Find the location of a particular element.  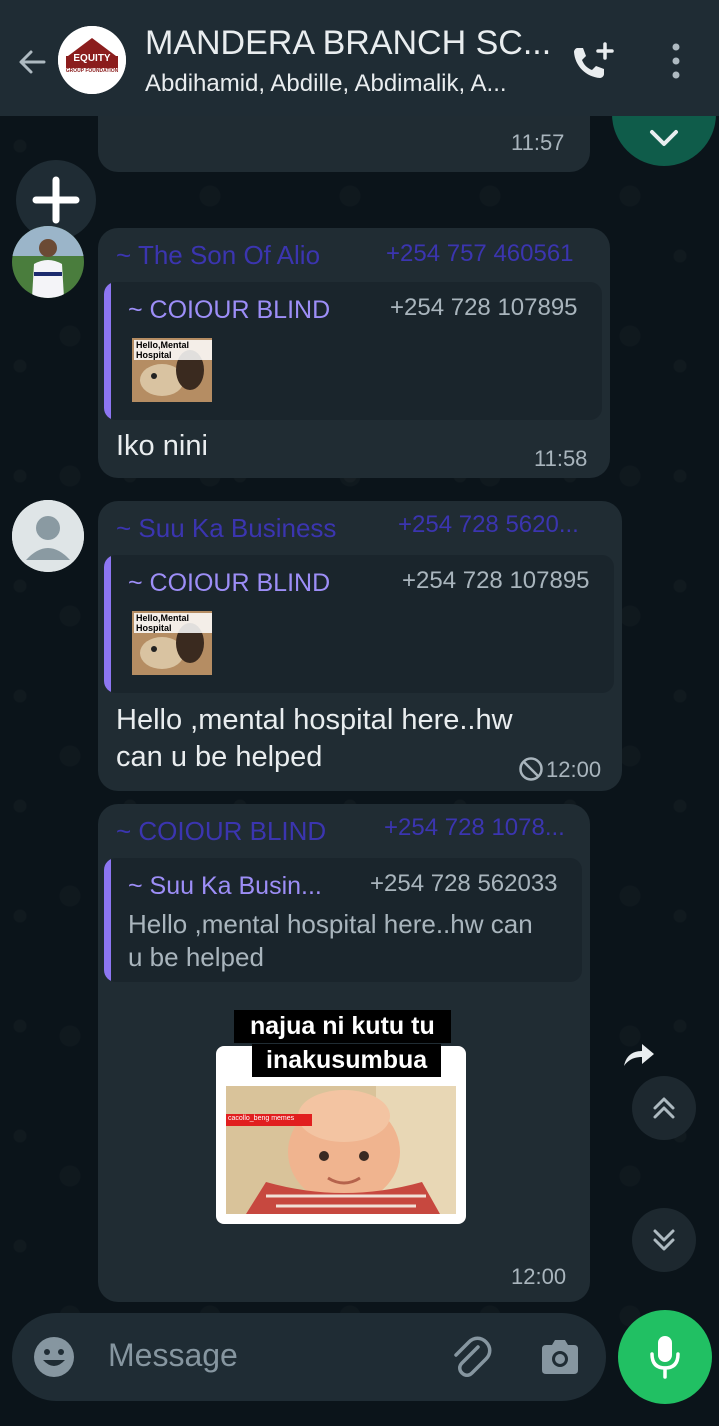

sticker-caption-line-1: najua ni kutu tu is located at coordinates (342, 1026).